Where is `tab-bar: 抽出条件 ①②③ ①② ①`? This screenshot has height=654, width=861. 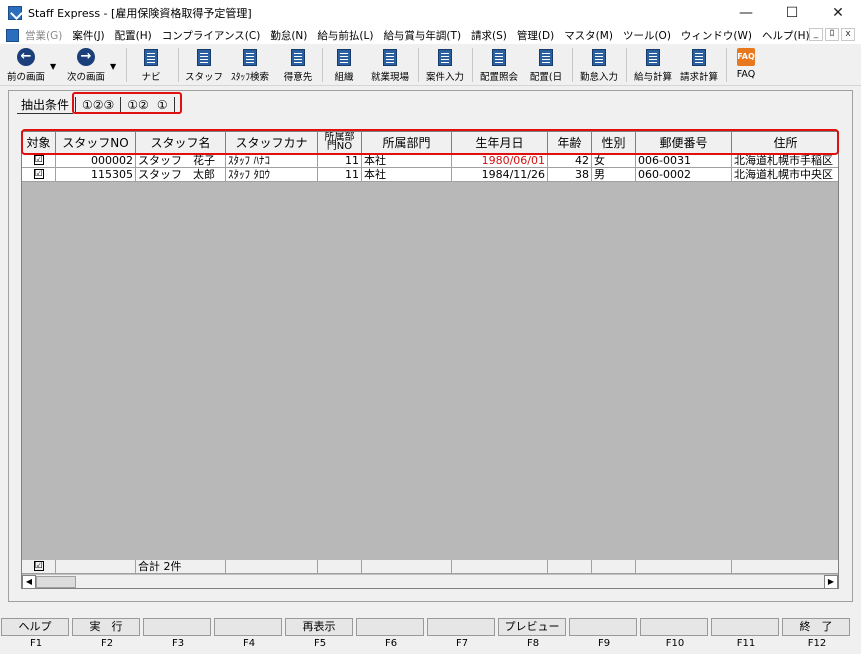 tab-bar: 抽出条件 ①②③ ①② ① is located at coordinates (97, 105).